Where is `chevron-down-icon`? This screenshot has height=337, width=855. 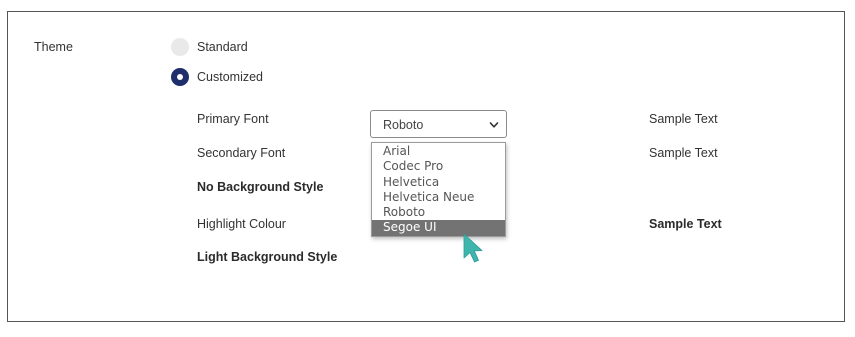 chevron-down-icon is located at coordinates (494, 125).